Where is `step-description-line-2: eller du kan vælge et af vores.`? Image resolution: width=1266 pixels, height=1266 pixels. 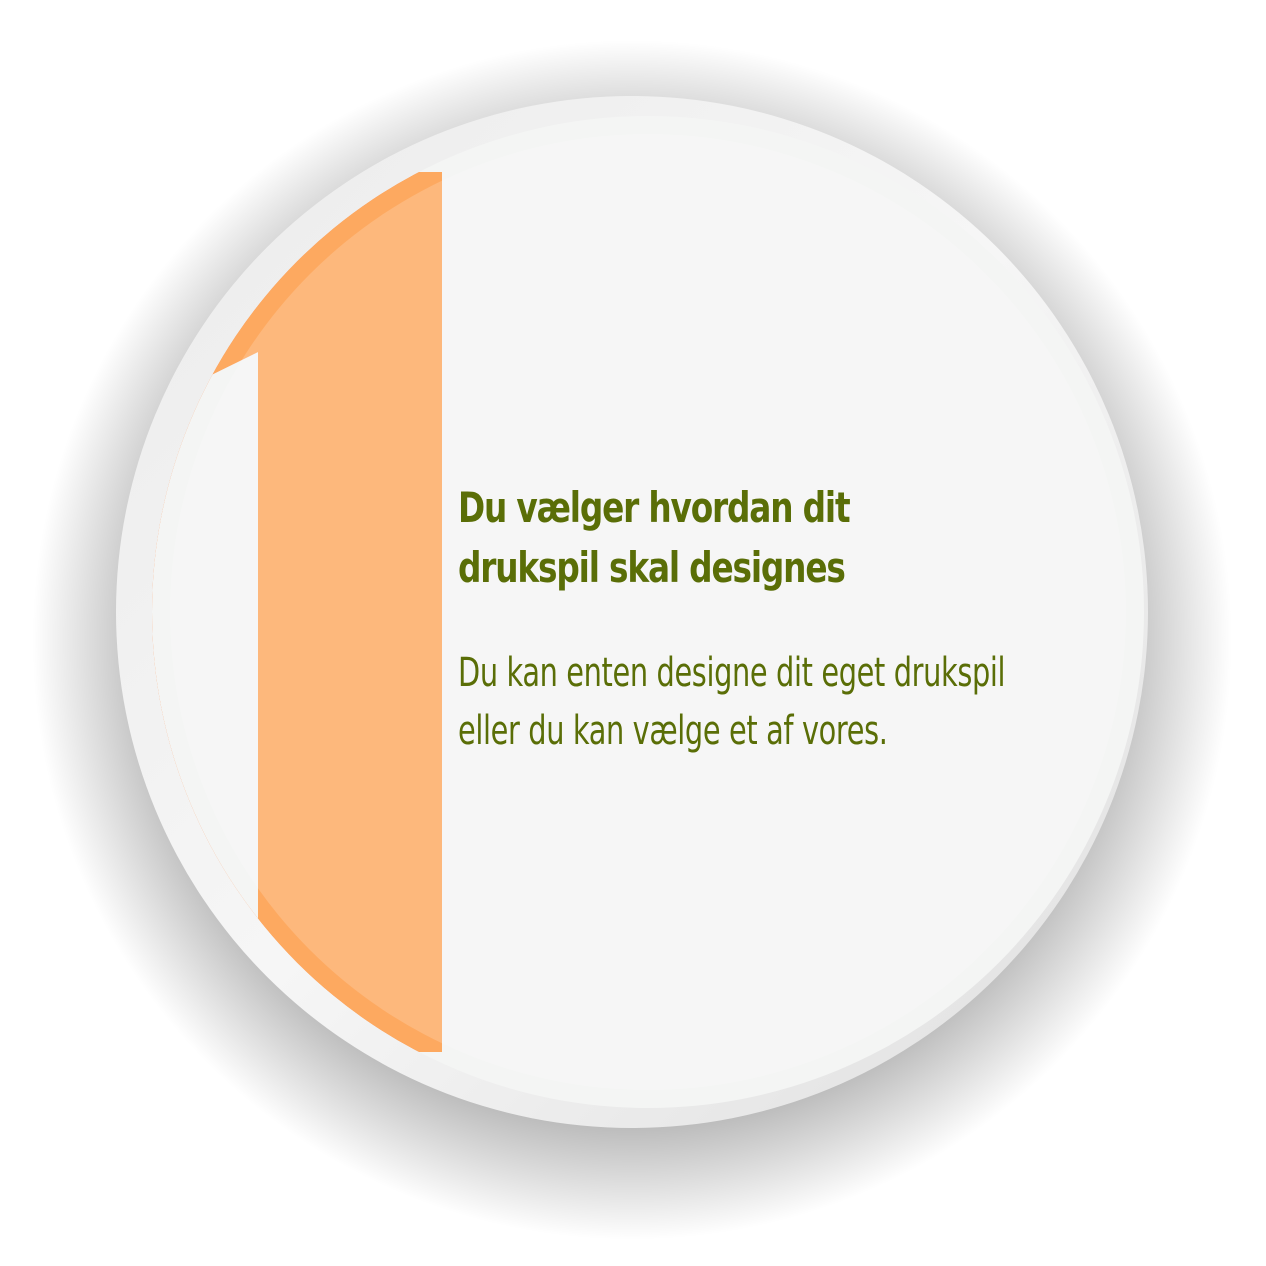
step-description-line-2: eller du kan vælge et af vores. is located at coordinates (673, 731).